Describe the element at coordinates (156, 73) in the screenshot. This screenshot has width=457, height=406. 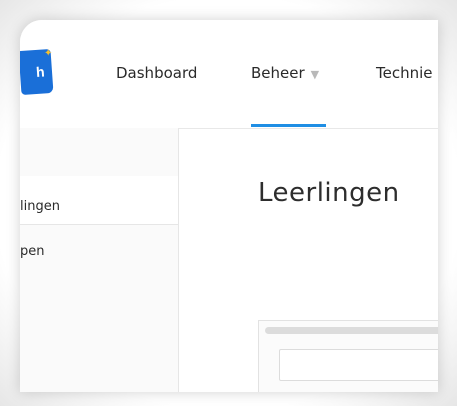
I see `nav-dashboard: Dashboard` at that location.